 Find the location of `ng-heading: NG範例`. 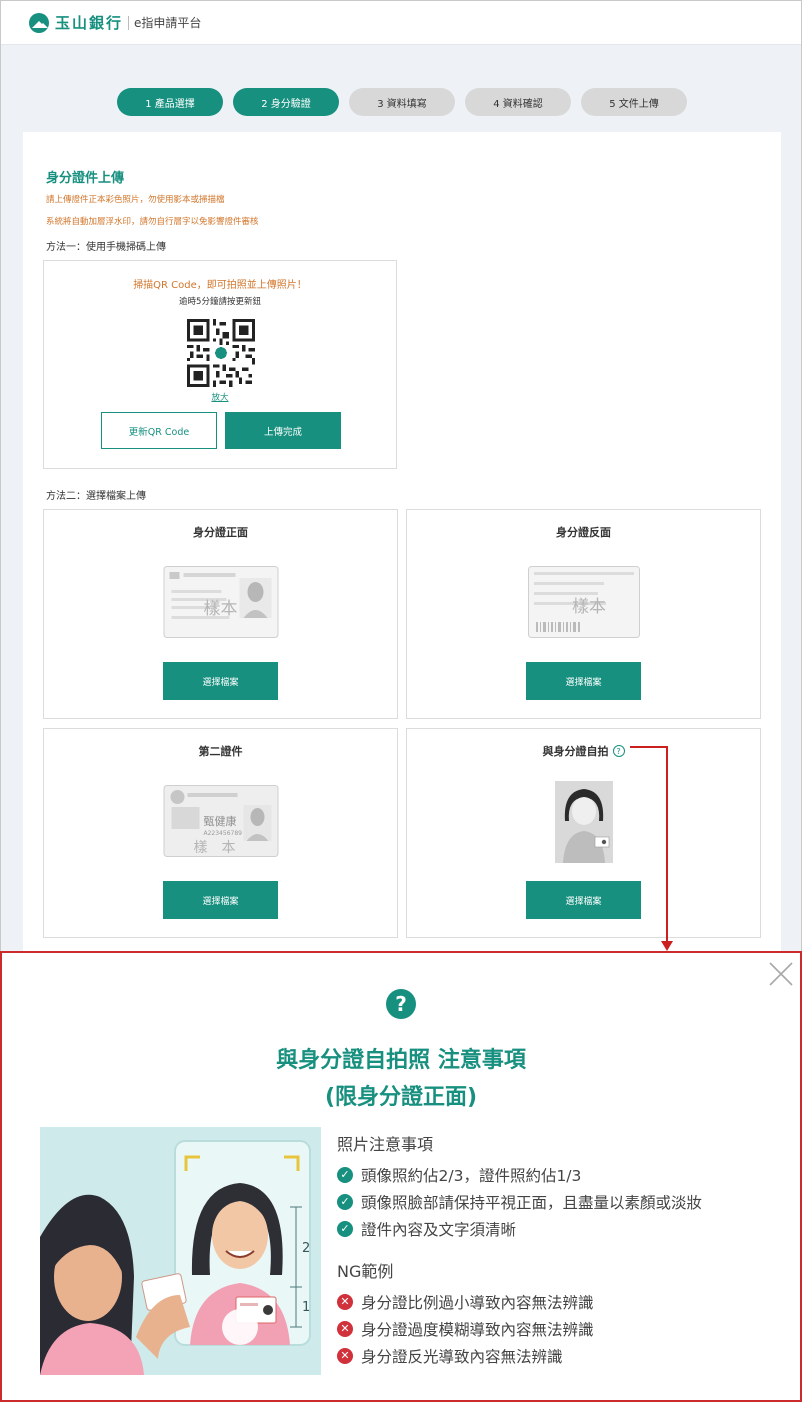

ng-heading: NG範例 is located at coordinates (365, 1271).